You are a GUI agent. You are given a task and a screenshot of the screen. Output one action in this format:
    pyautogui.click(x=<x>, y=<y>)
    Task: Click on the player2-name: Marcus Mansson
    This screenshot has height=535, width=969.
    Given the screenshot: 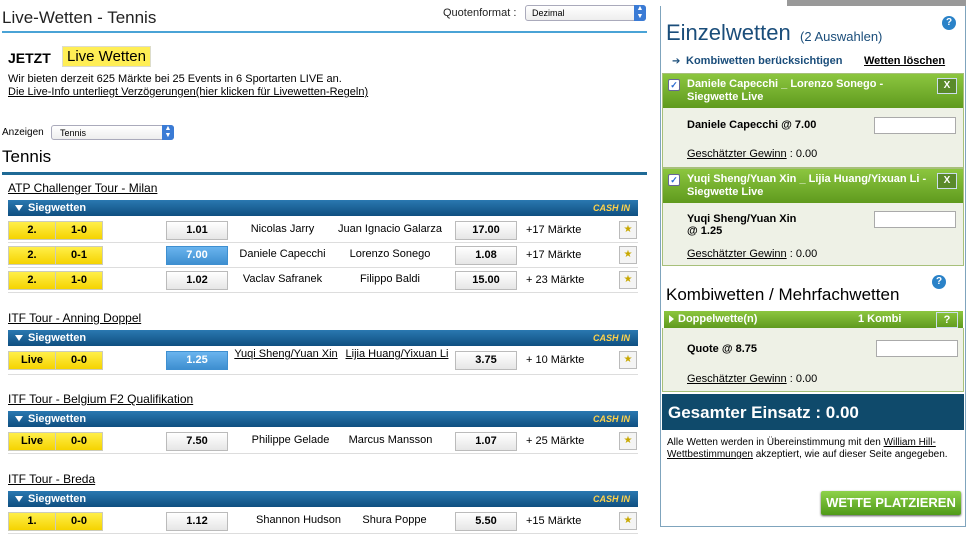 What is the action you would take?
    pyautogui.click(x=390, y=440)
    